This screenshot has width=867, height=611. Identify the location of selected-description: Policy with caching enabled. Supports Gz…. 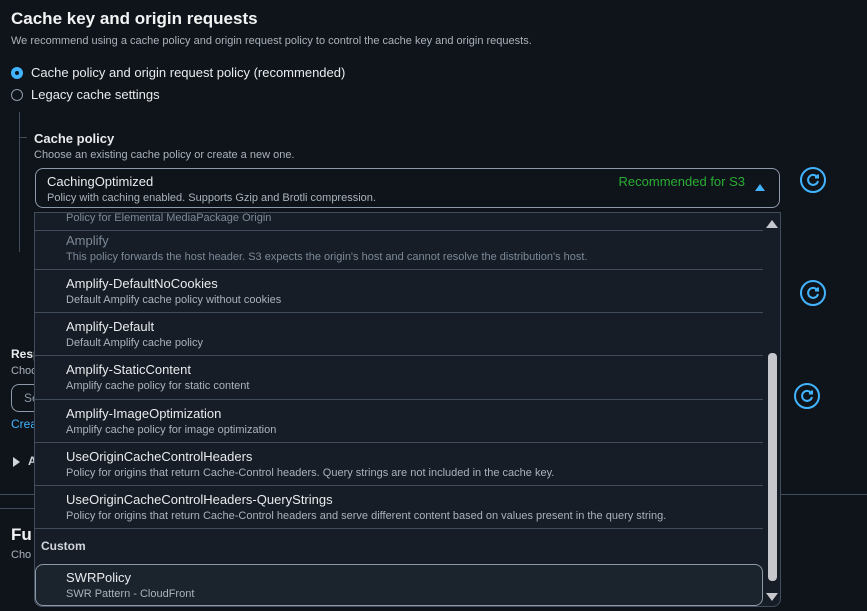
(211, 198).